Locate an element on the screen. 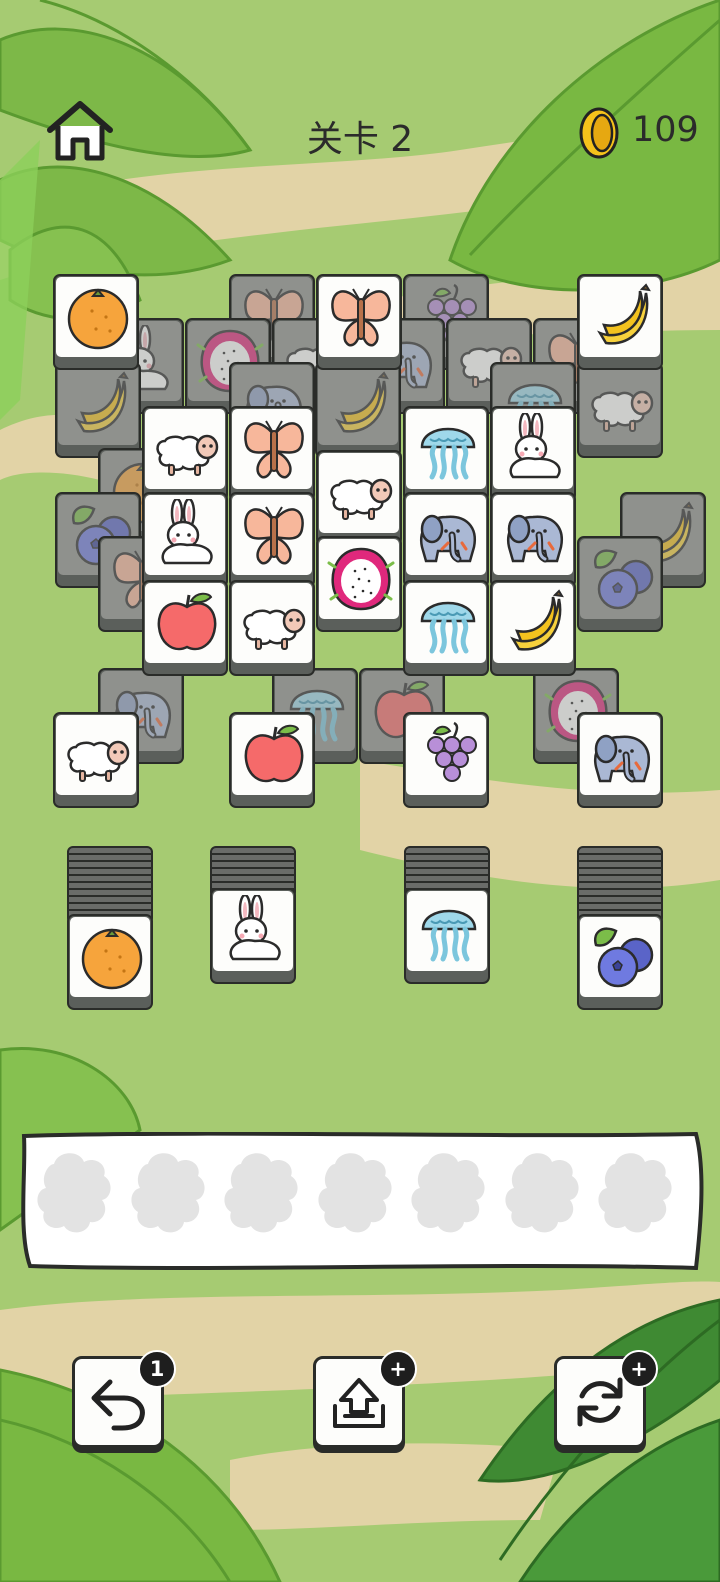 This screenshot has height=1582, width=720. stack-tile-jellyfish is located at coordinates (447, 936).